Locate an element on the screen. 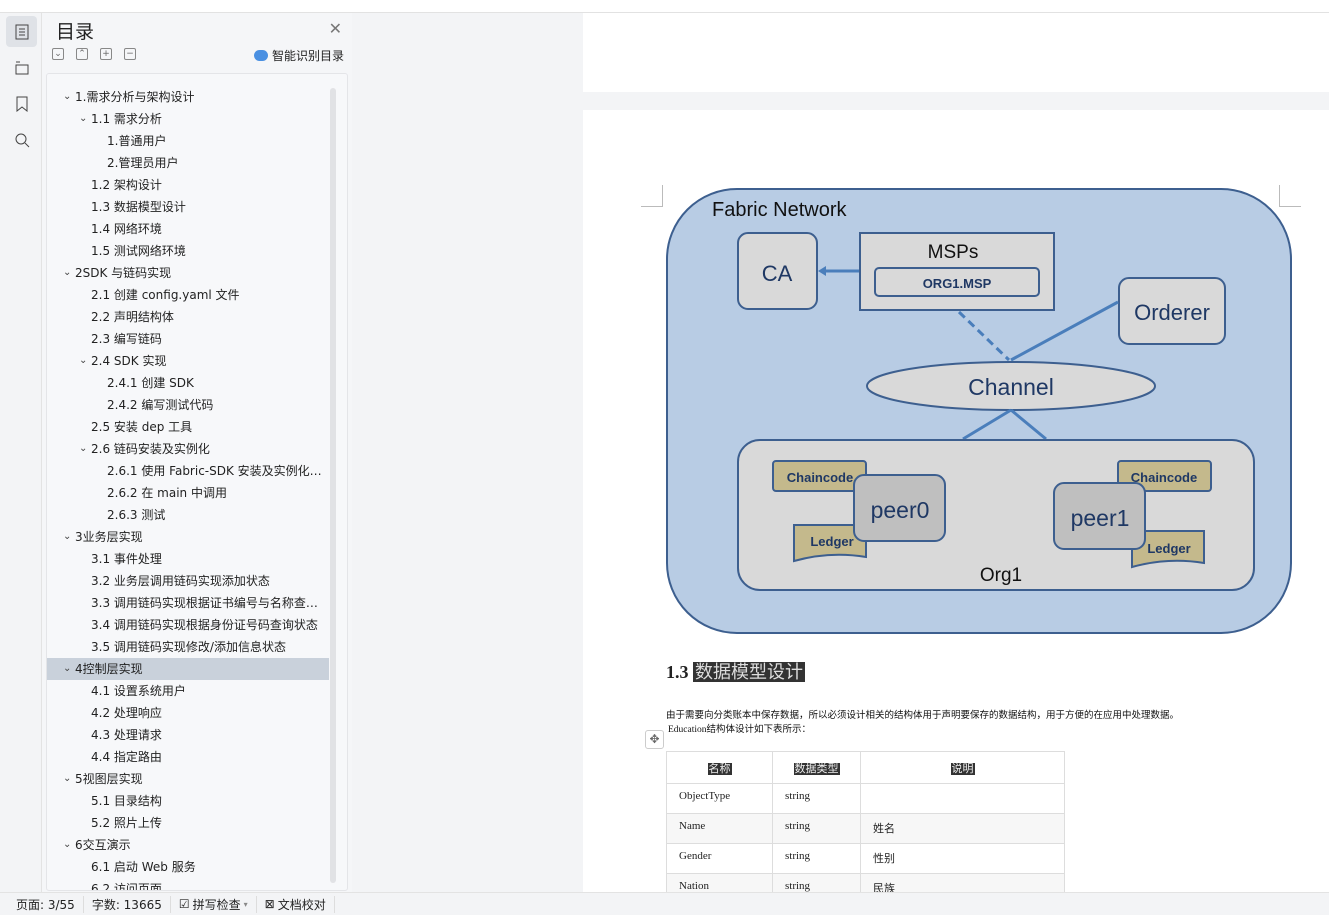 Image resolution: width=1329 pixels, height=915 pixels. section-heading: 1.3 数据模型设计 is located at coordinates (735, 671).